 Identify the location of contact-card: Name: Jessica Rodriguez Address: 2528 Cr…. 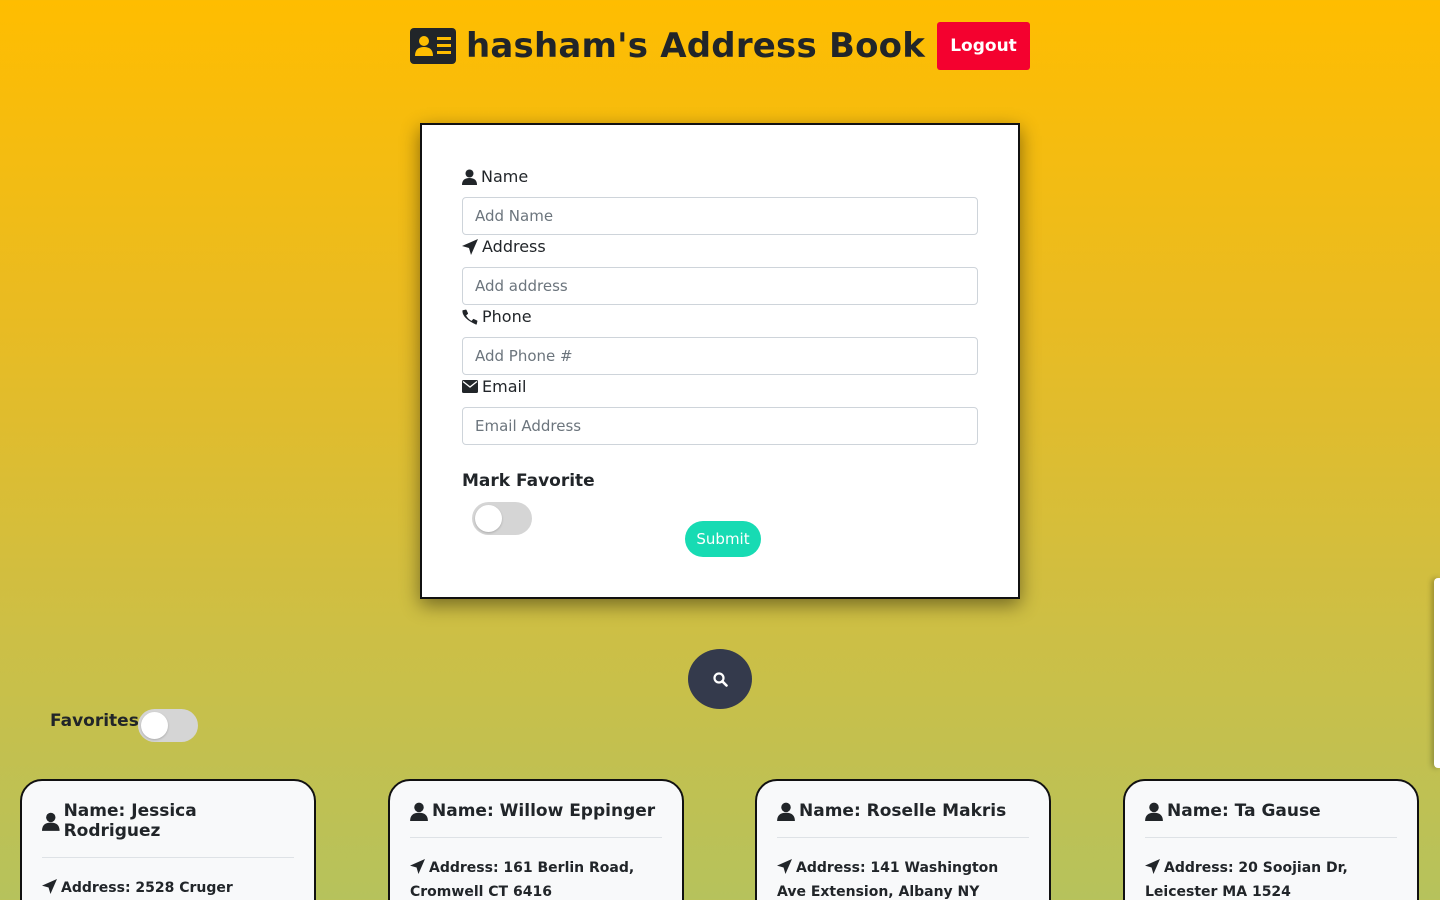
(168, 839).